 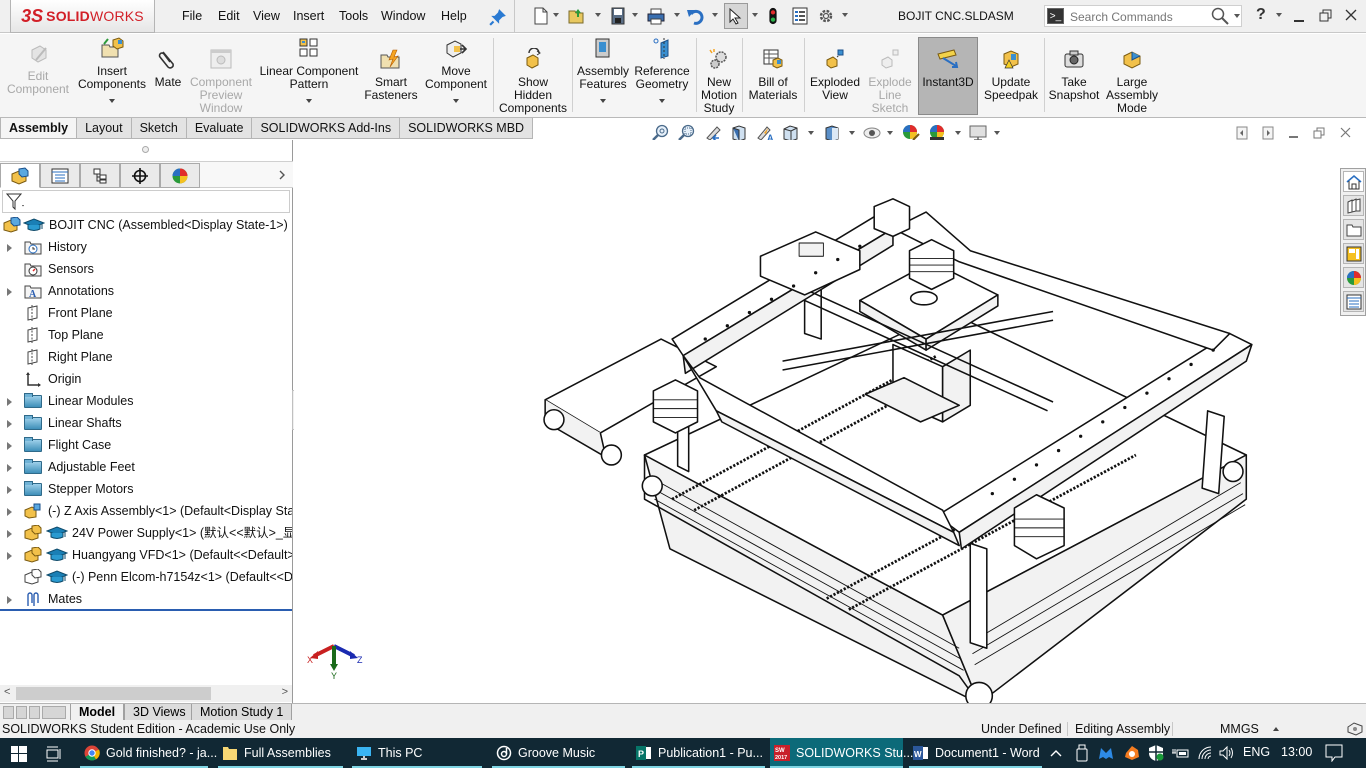 I want to click on tree-item: Right Plane, so click(x=146, y=357).